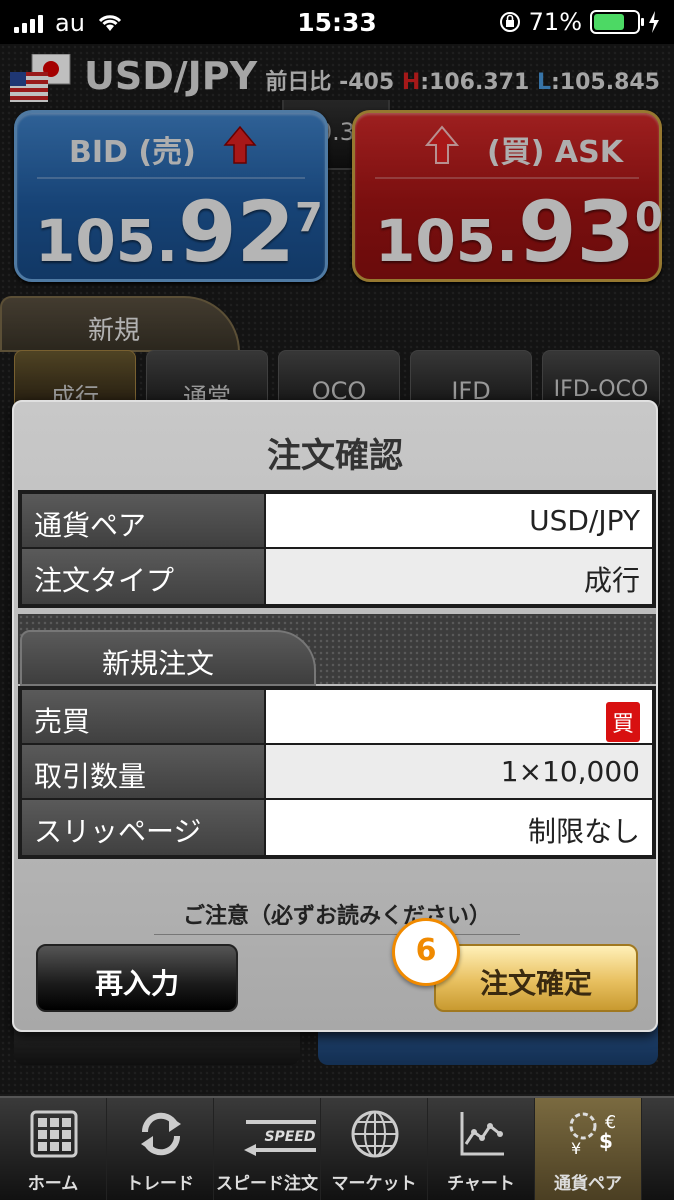 This screenshot has height=1200, width=674. I want to click on currency-gear-icon: € $ ¥, so click(592, 1135).